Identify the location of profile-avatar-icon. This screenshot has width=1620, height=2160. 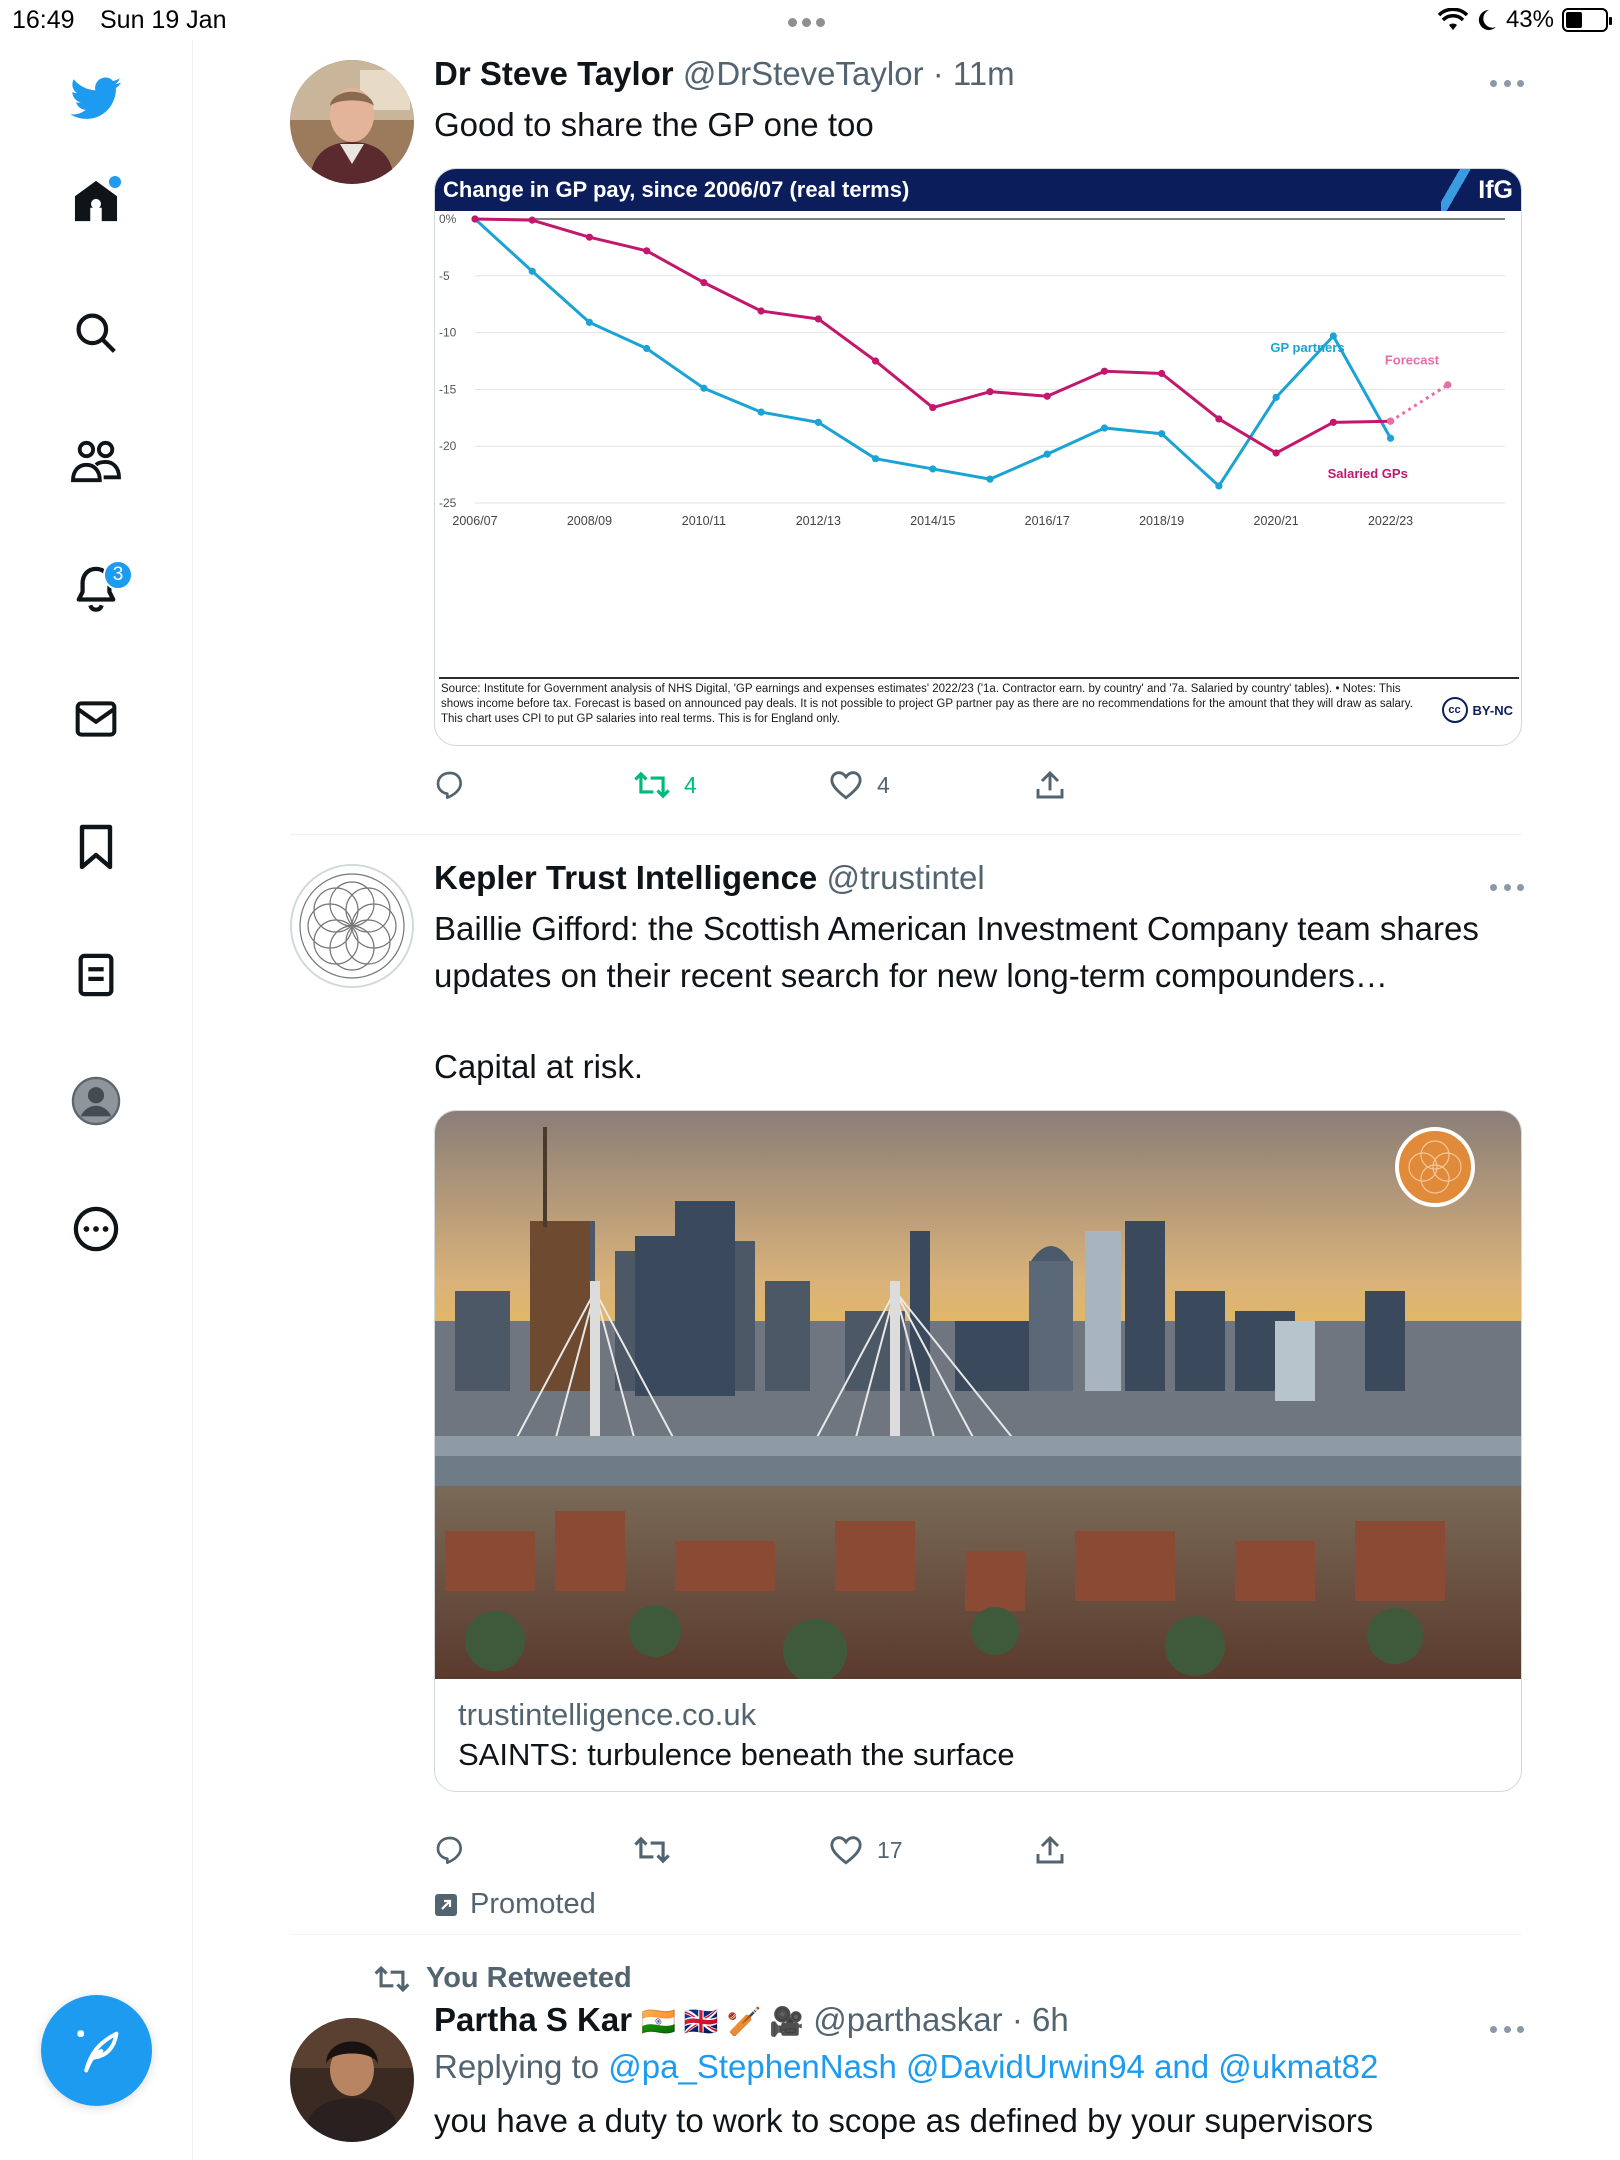
(96, 1101).